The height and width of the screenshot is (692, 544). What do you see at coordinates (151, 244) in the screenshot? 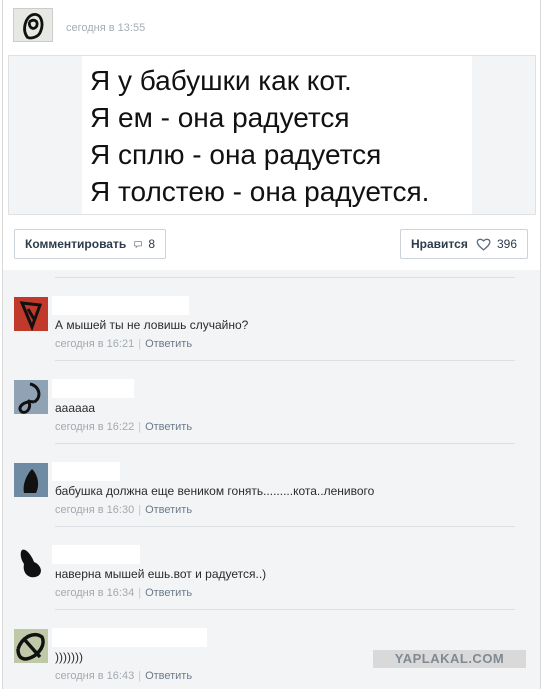
I see `comment-count: 8` at bounding box center [151, 244].